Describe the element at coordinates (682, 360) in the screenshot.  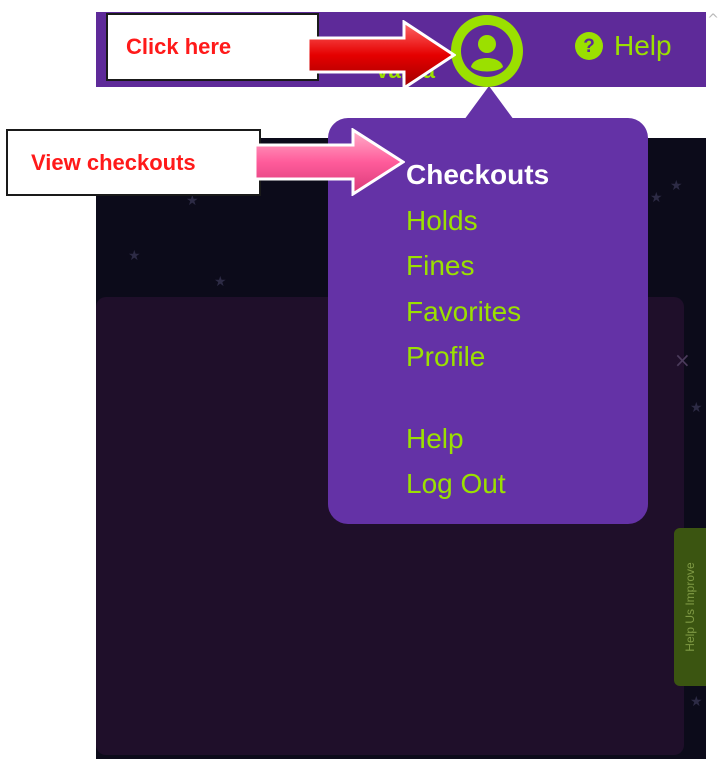
I see `close-icon: ×` at that location.